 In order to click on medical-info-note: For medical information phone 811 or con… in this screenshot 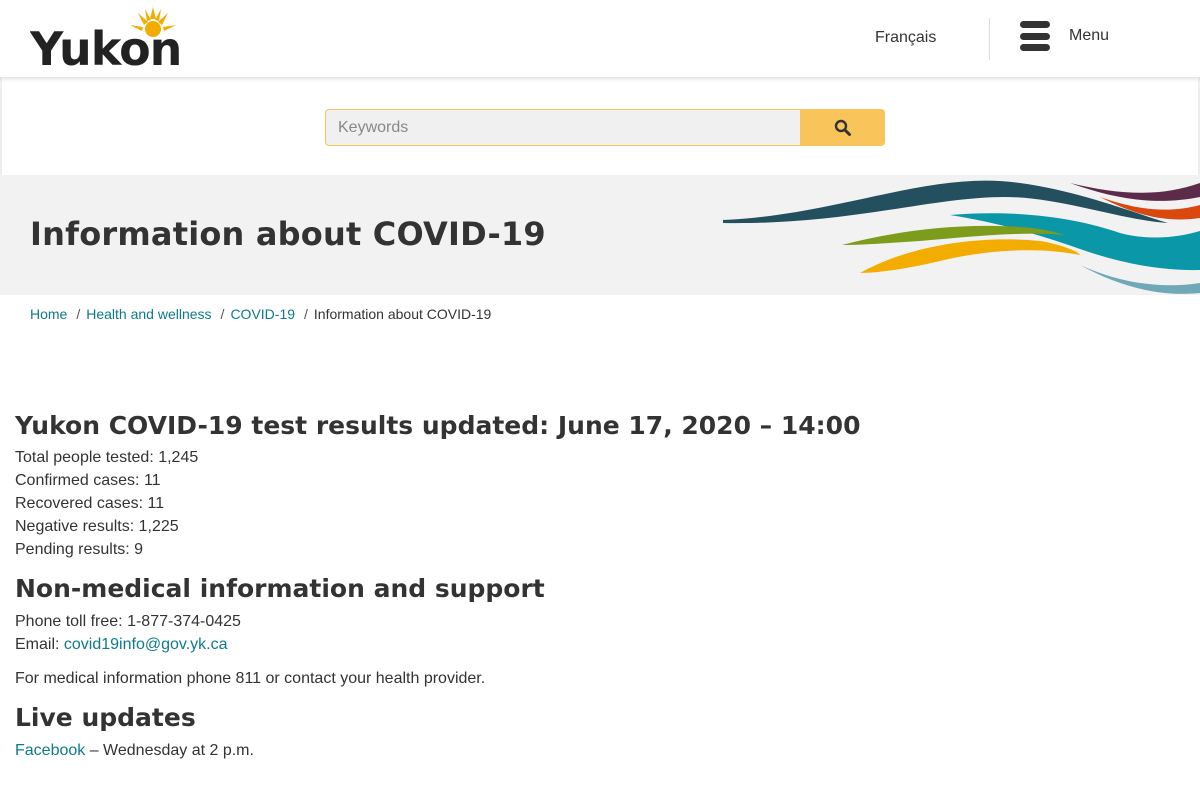, I will do `click(250, 678)`.